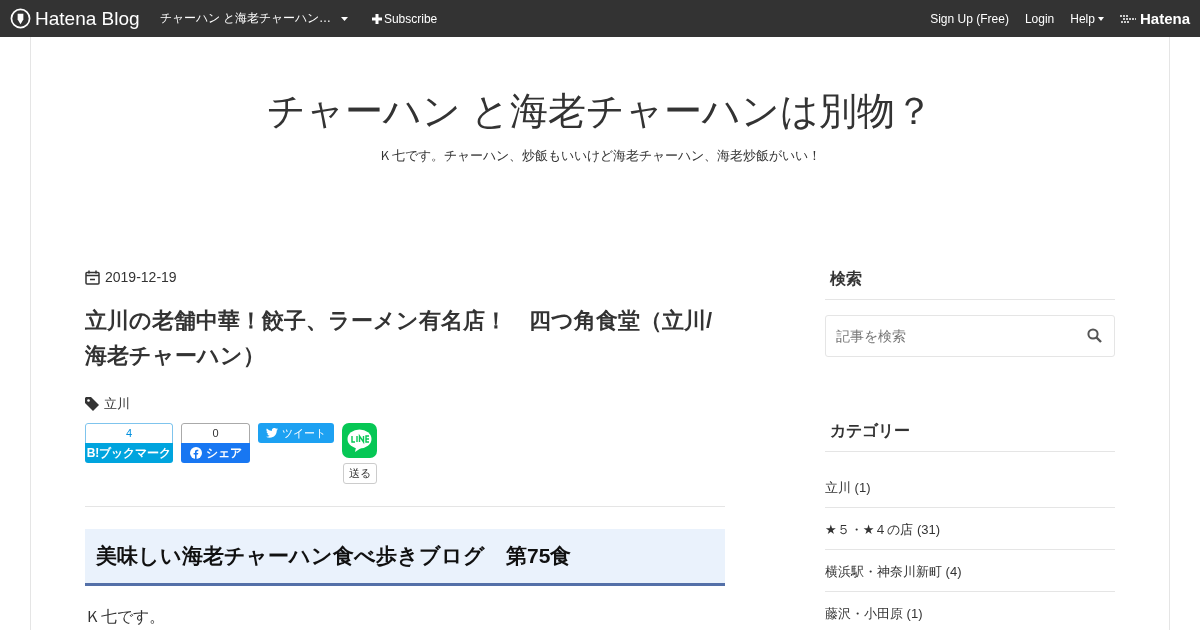 The width and height of the screenshot is (1200, 630). I want to click on subscribe-link: Subscribe, so click(404, 18).